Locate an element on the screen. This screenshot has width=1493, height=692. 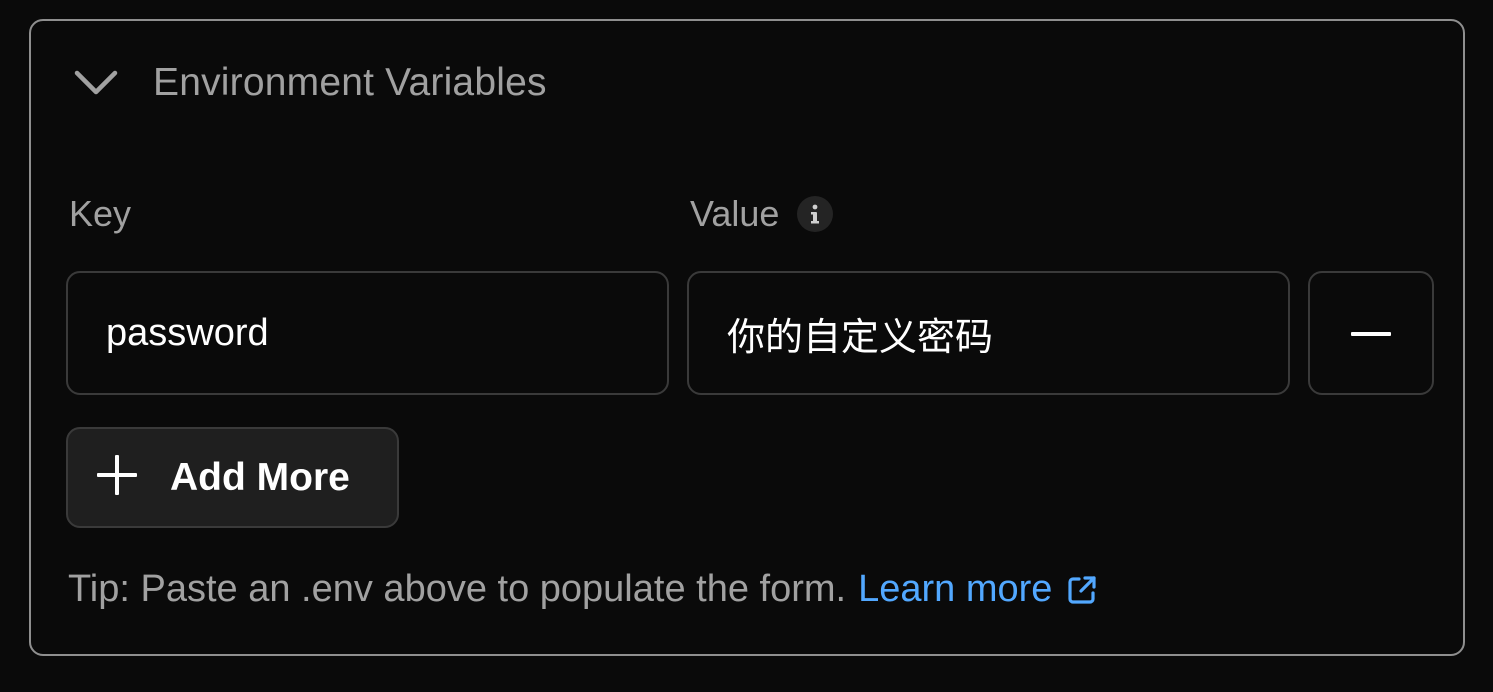
info-icon is located at coordinates (815, 214).